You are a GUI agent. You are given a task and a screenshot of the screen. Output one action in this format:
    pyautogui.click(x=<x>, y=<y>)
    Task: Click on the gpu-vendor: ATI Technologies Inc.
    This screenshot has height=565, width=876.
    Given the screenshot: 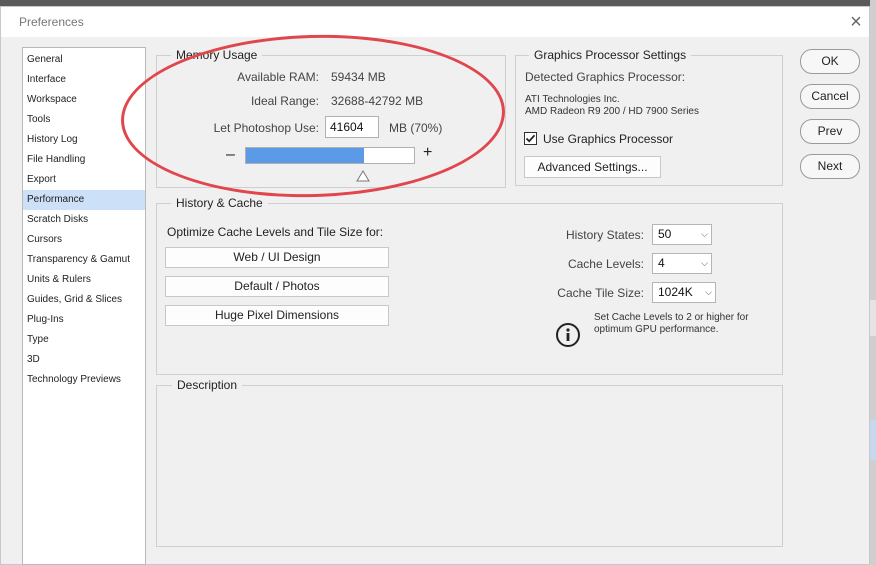 What is the action you would take?
    pyautogui.click(x=572, y=99)
    